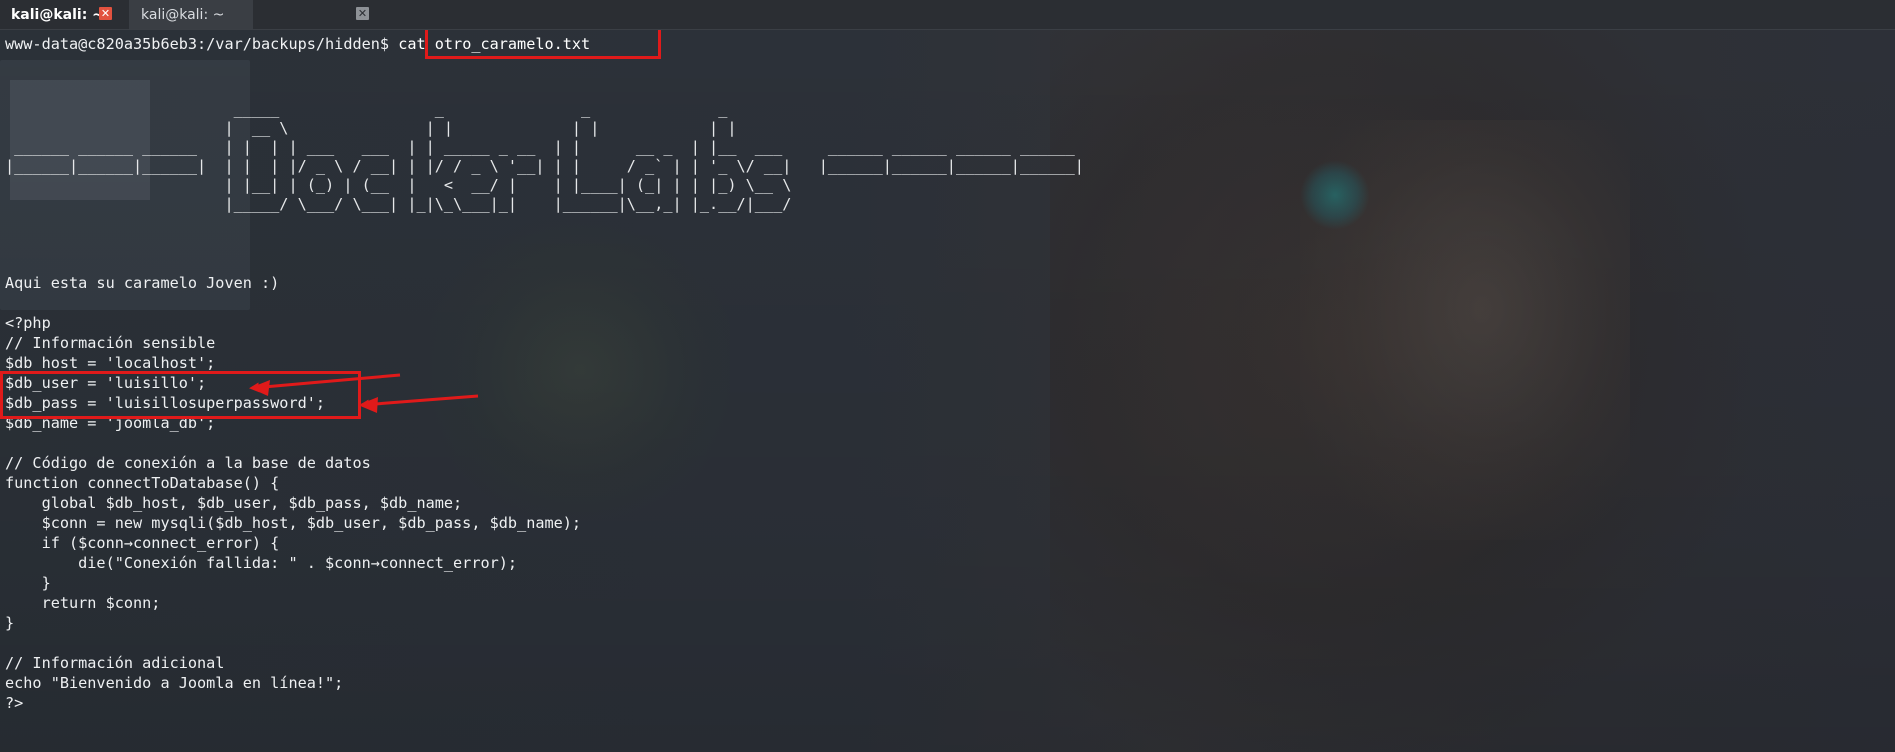 The width and height of the screenshot is (1895, 752). I want to click on output-line: // Información sensible, so click(110, 343).